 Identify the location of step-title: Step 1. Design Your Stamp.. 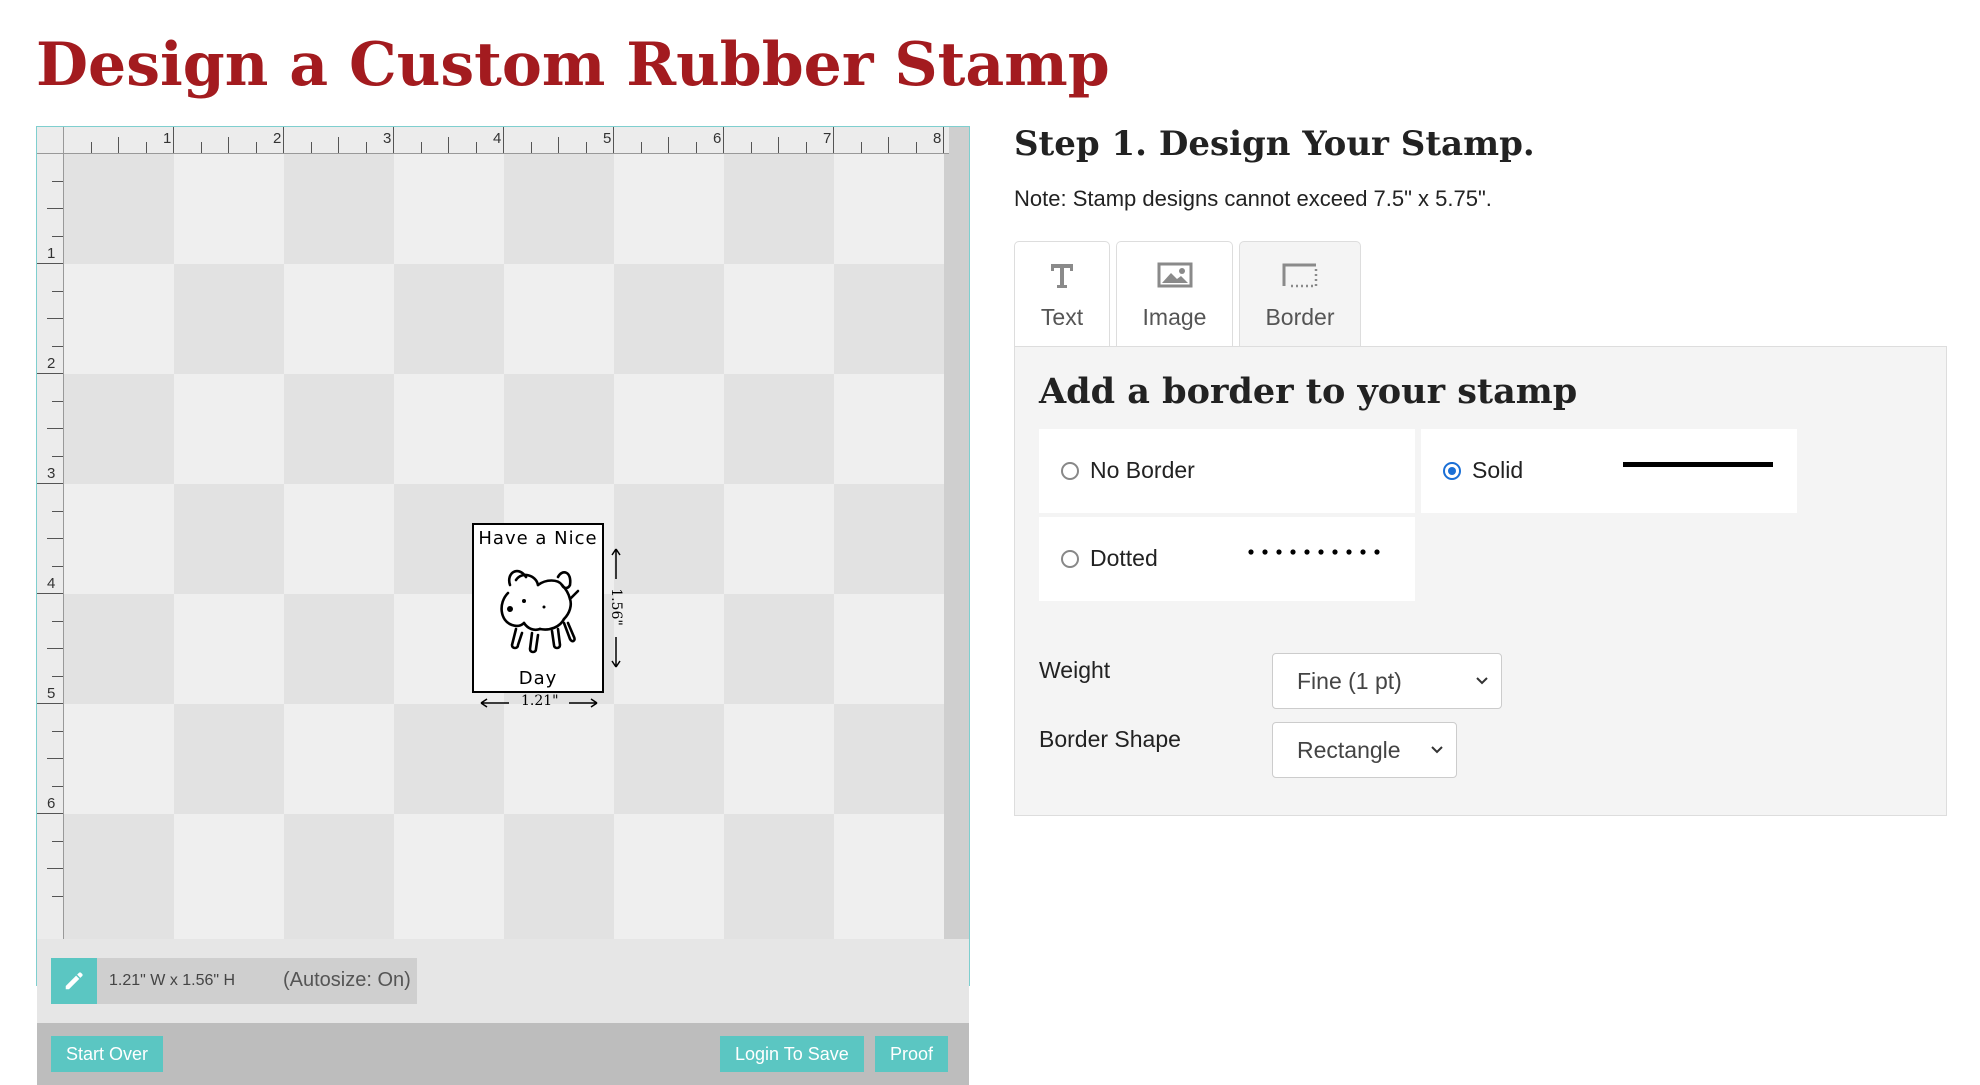
(1274, 144).